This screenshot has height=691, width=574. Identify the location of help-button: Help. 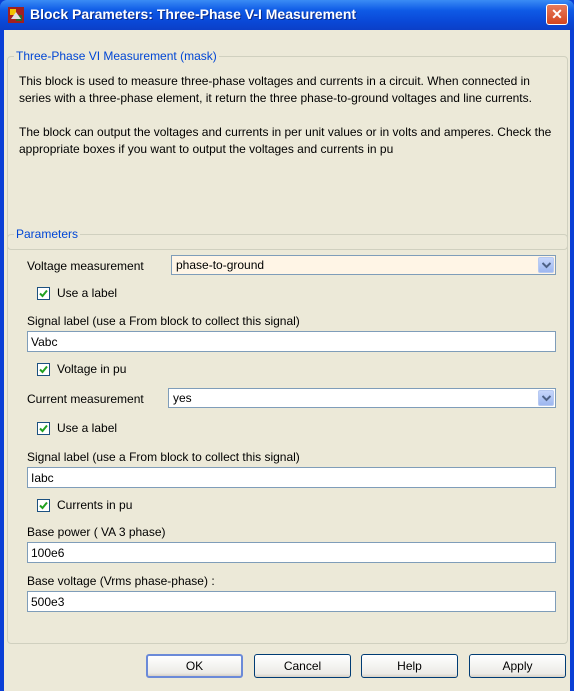
(409, 666).